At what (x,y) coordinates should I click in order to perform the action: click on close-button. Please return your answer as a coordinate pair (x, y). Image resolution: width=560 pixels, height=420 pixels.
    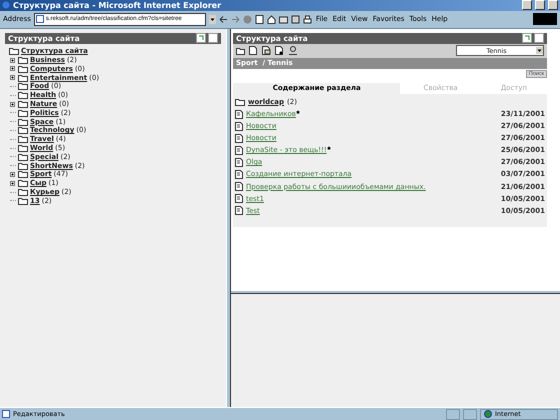
    Looking at the image, I should click on (553, 5).